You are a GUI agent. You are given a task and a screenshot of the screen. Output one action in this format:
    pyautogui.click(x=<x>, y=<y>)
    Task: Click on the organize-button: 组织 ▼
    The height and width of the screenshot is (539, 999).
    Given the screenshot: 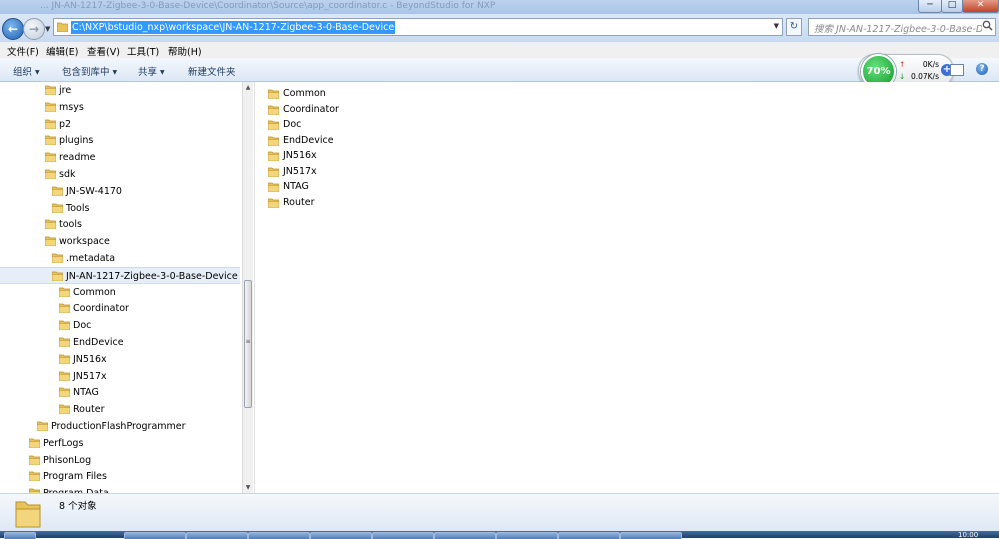 What is the action you would take?
    pyautogui.click(x=26, y=71)
    